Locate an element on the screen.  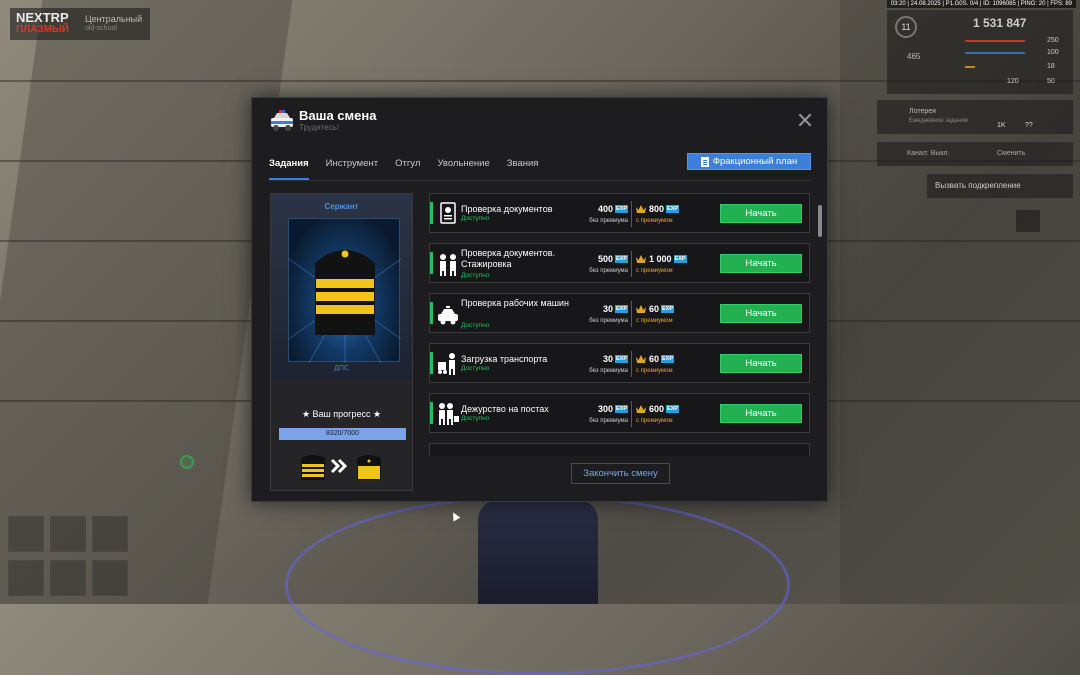
server-sub: old-school is located at coordinates (101, 28).